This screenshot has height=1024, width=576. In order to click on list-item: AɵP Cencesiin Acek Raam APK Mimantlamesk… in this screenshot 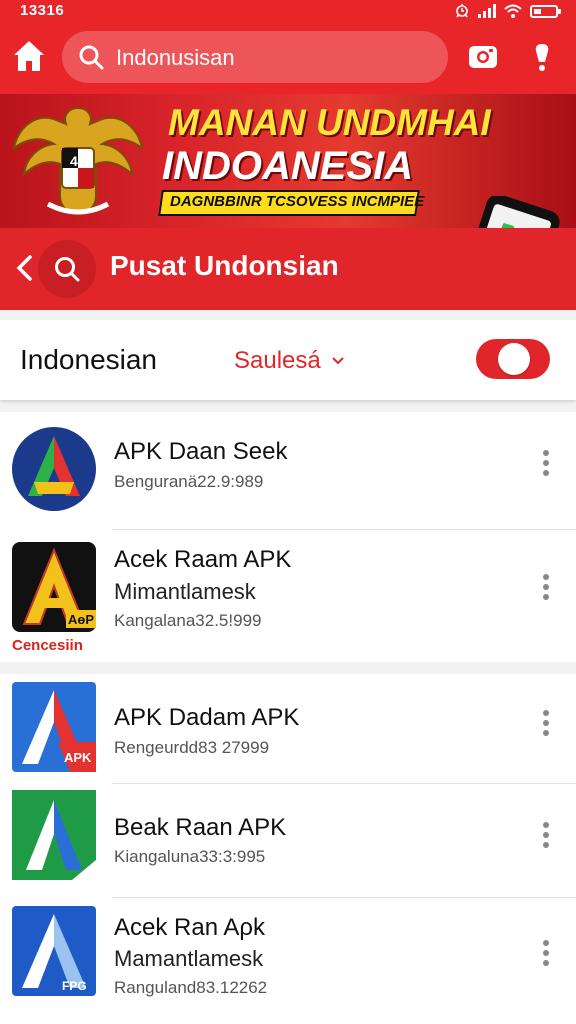, I will do `click(288, 596)`.